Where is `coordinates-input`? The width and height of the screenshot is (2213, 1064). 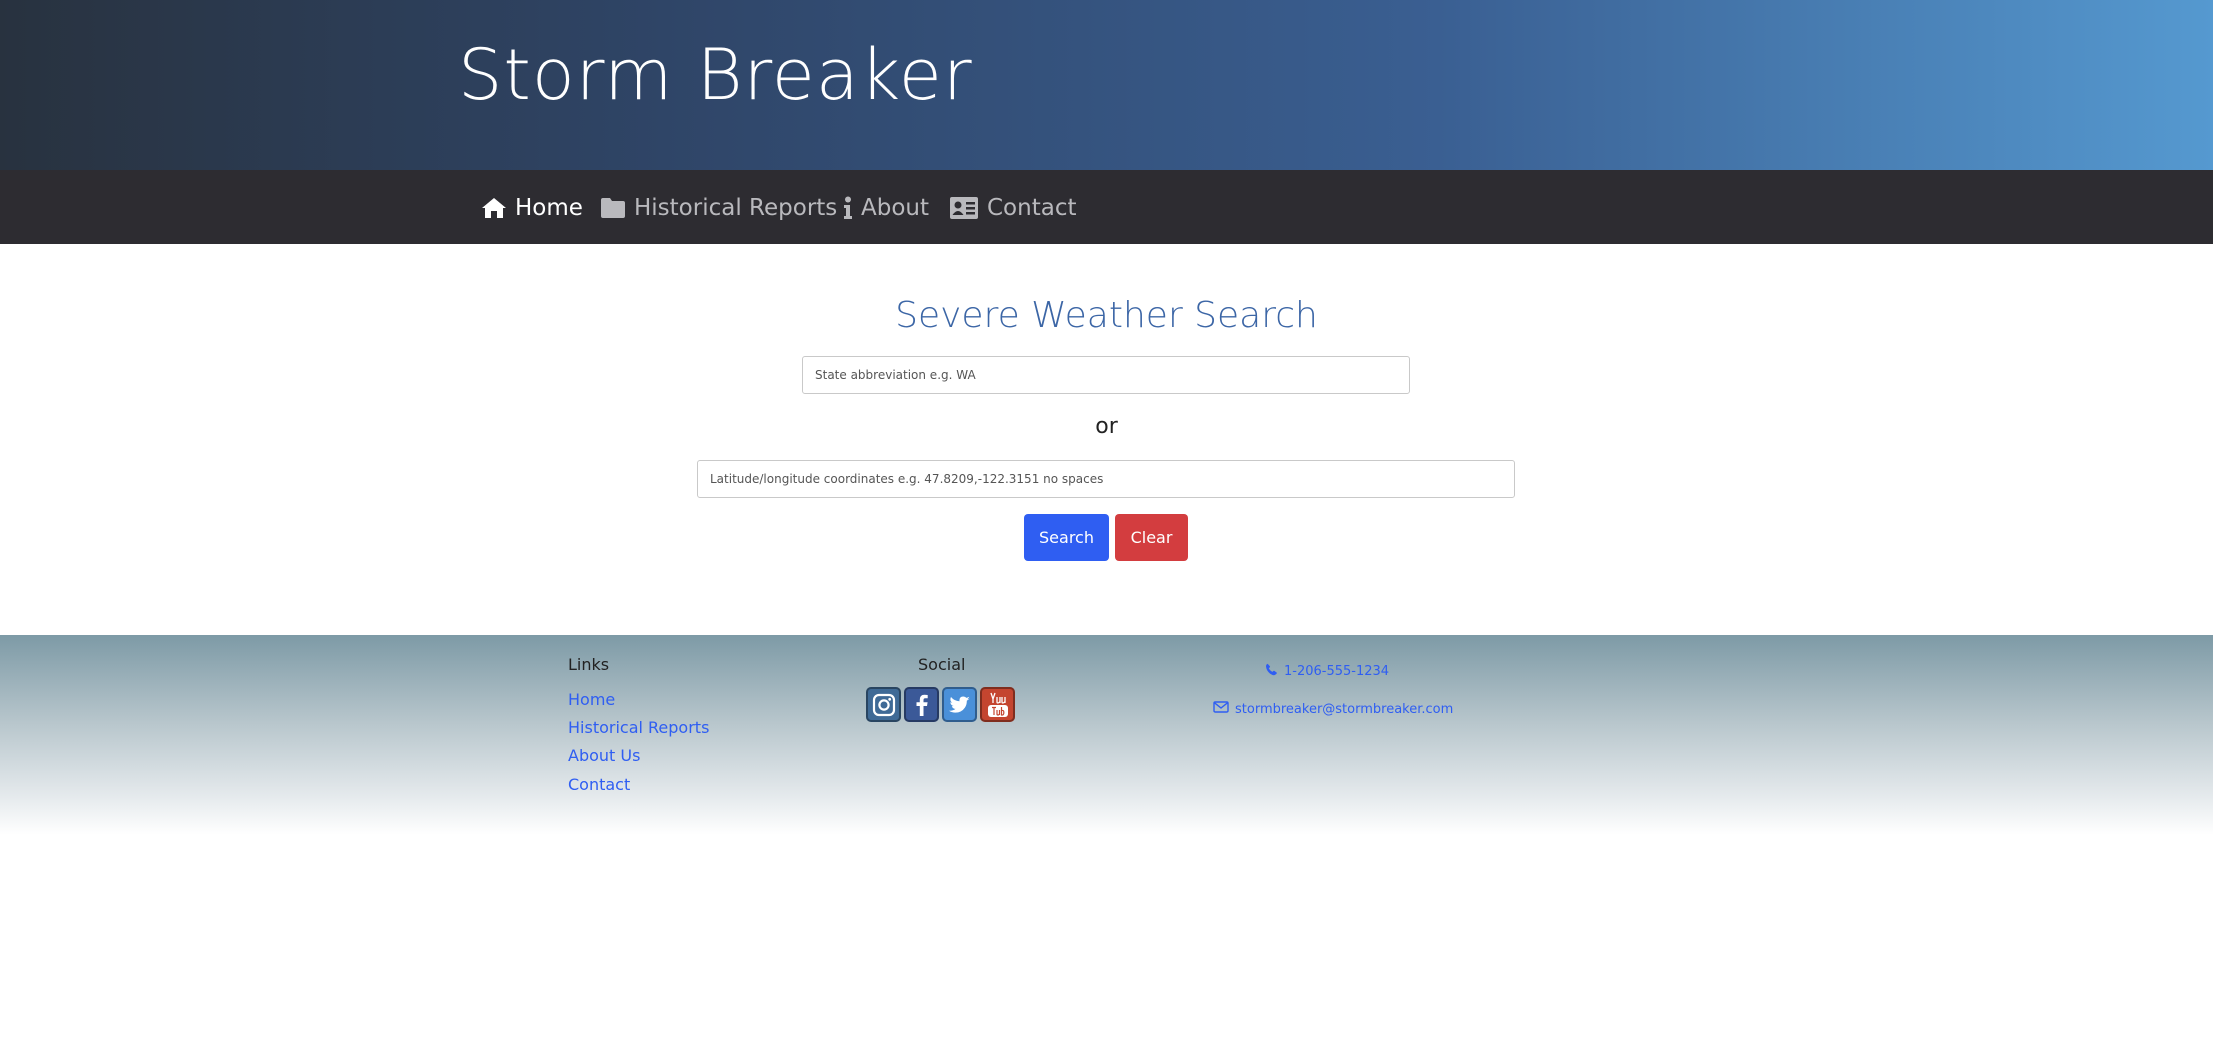 coordinates-input is located at coordinates (1106, 479).